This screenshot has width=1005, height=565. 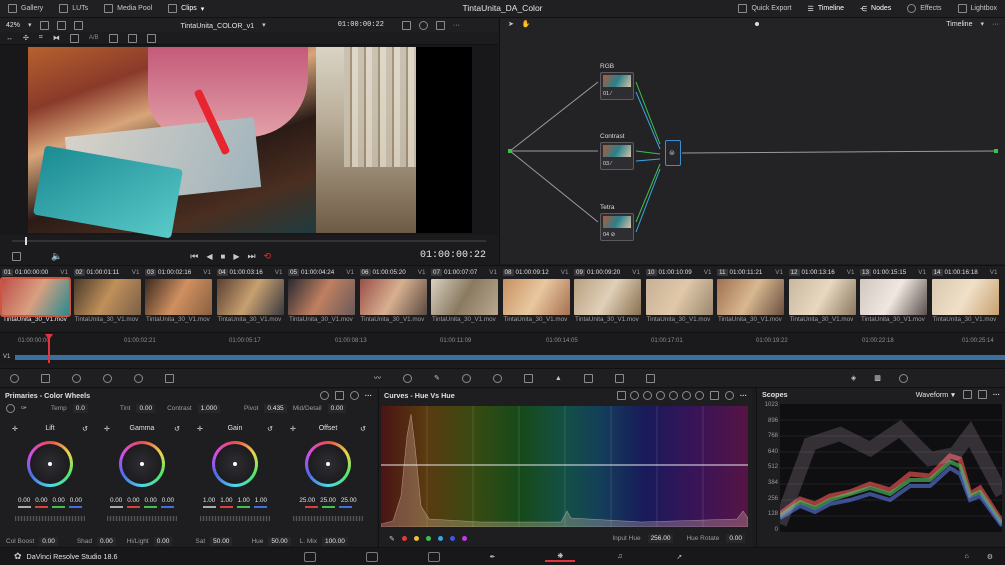 What do you see at coordinates (249, 241) in the screenshot?
I see `viewer-scrubber` at bounding box center [249, 241].